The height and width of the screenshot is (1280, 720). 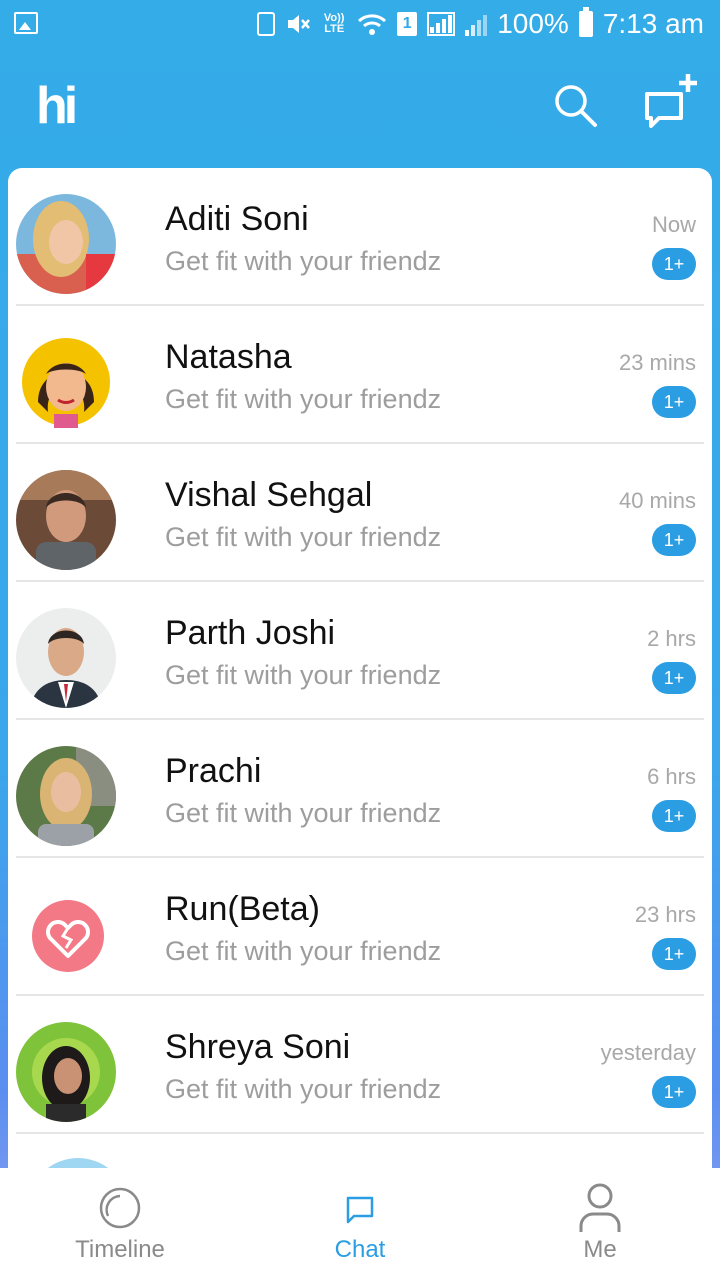 What do you see at coordinates (600, 1249) in the screenshot?
I see `tab-label: Me` at bounding box center [600, 1249].